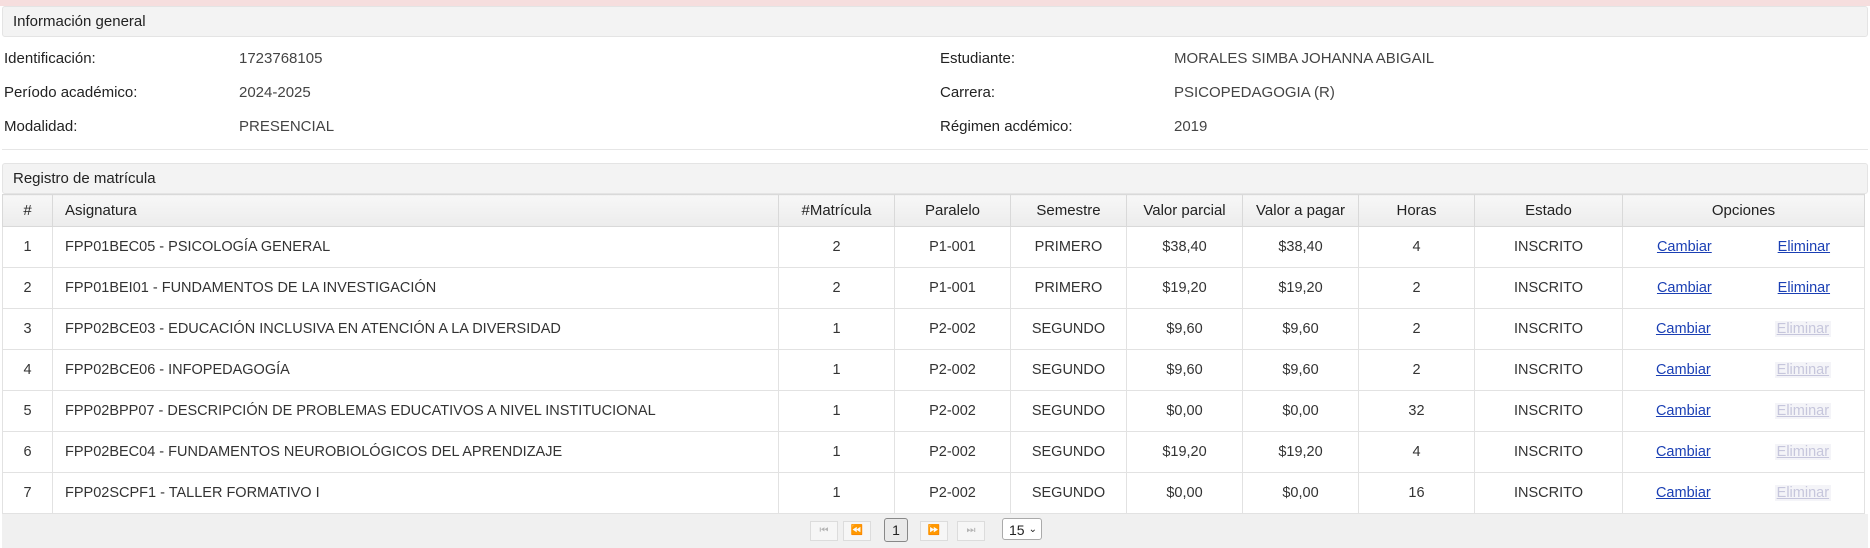 The height and width of the screenshot is (548, 1870). I want to click on first-page-icon: ⏮, so click(824, 531).